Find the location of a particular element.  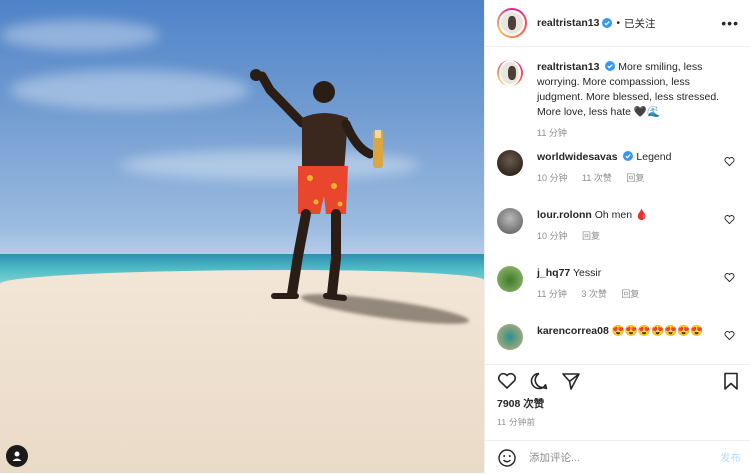

author-username: realtristan13 is located at coordinates (568, 23).